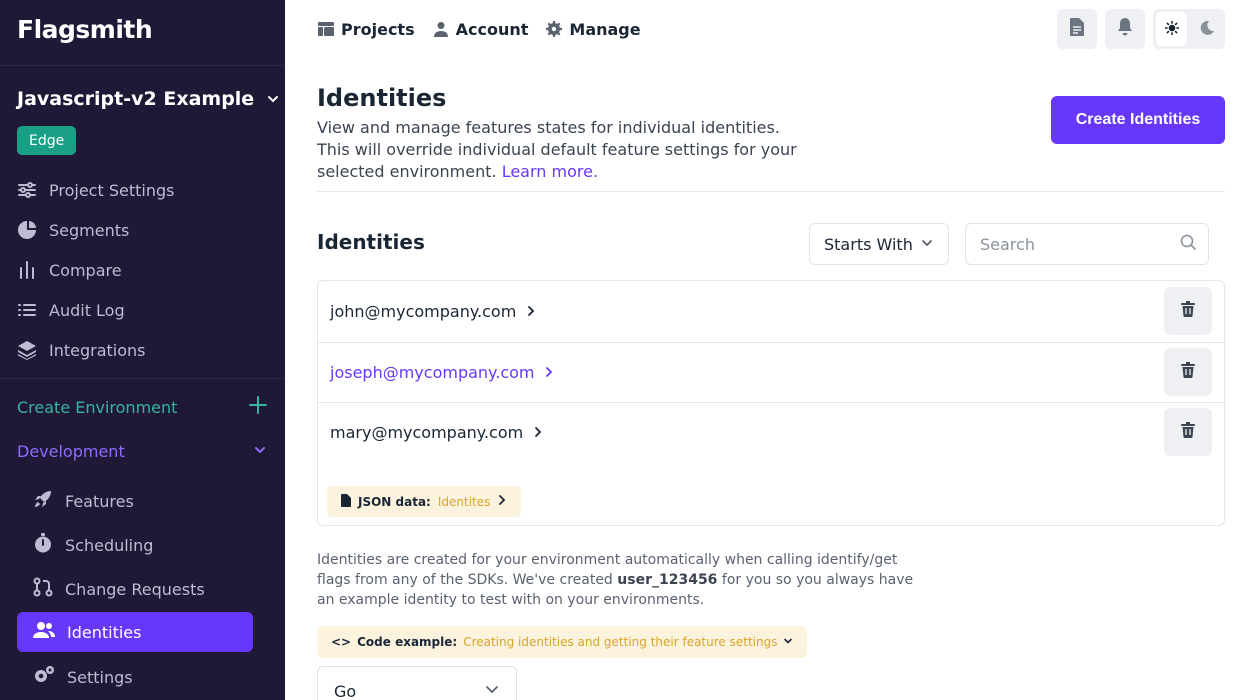 Image resolution: width=1240 pixels, height=700 pixels. What do you see at coordinates (464, 501) in the screenshot?
I see `json-data-link: Identites` at bounding box center [464, 501].